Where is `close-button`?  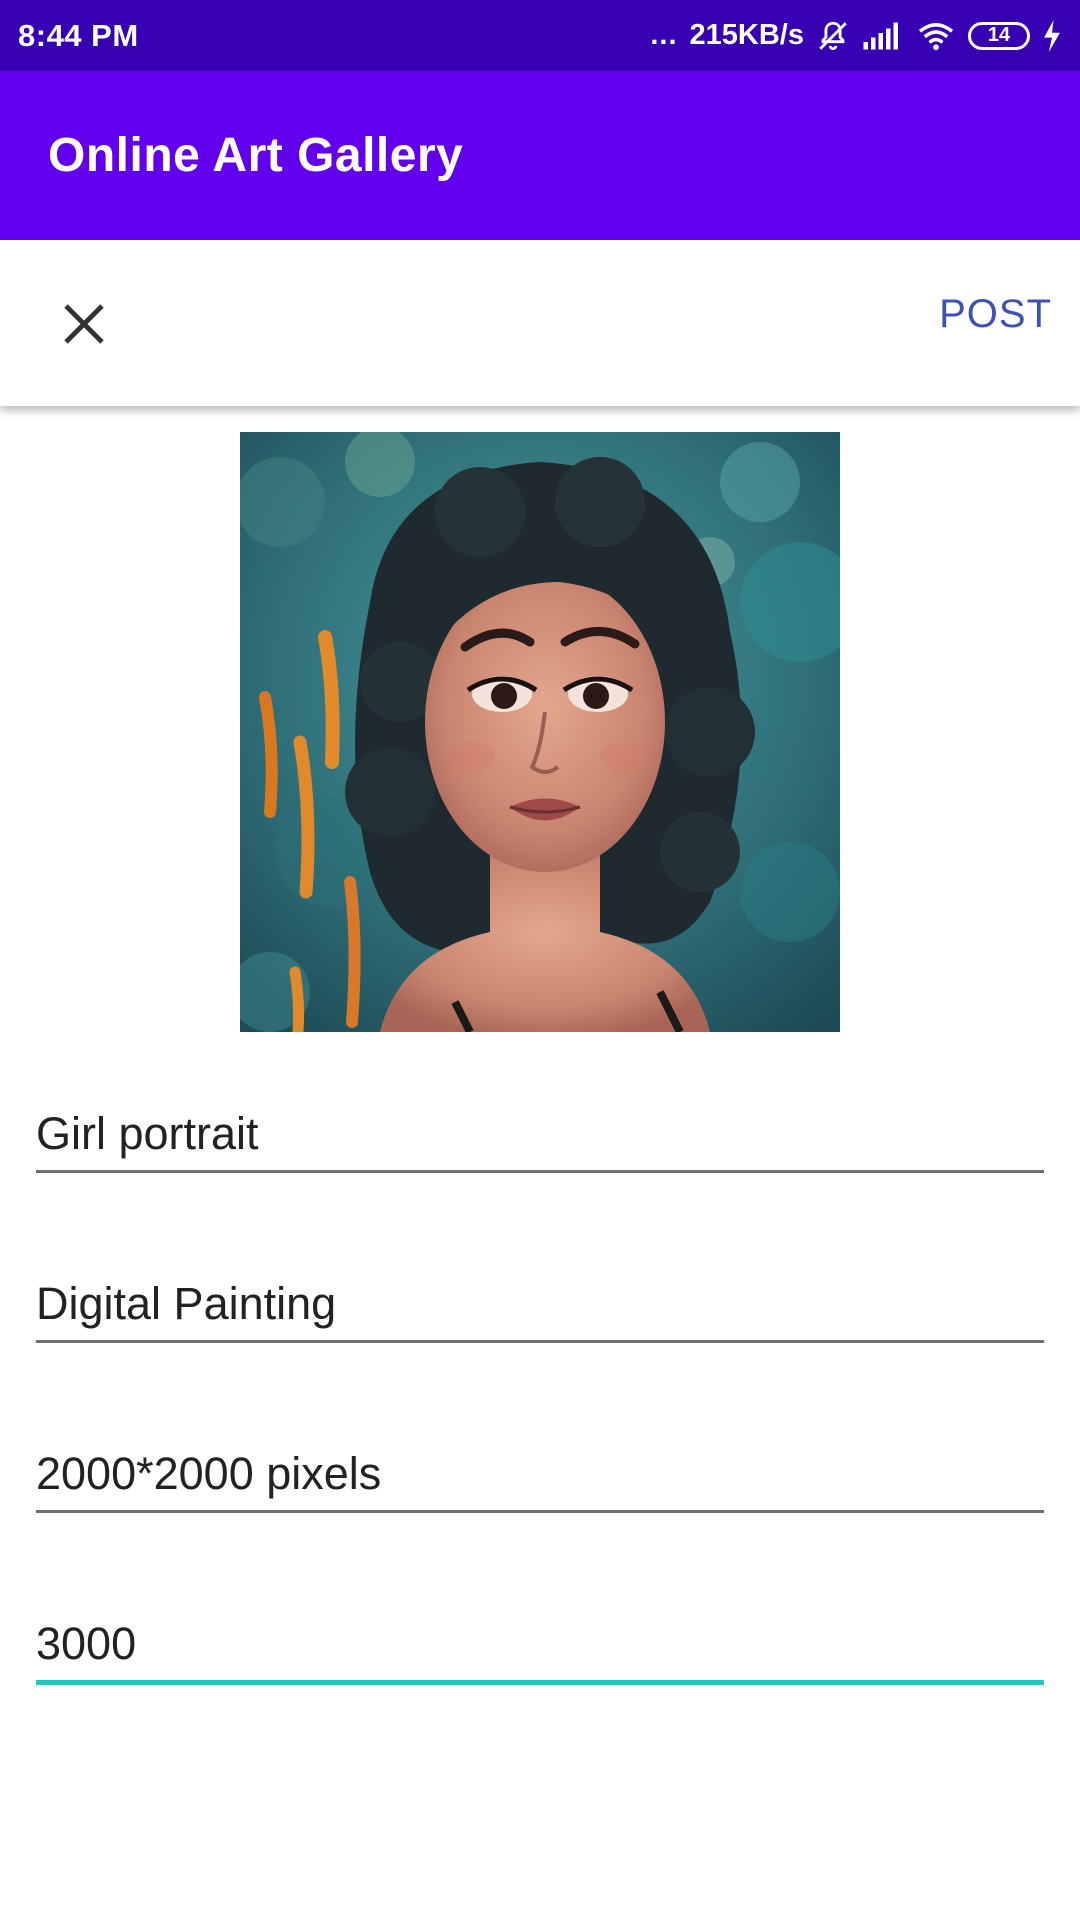
close-button is located at coordinates (84, 326).